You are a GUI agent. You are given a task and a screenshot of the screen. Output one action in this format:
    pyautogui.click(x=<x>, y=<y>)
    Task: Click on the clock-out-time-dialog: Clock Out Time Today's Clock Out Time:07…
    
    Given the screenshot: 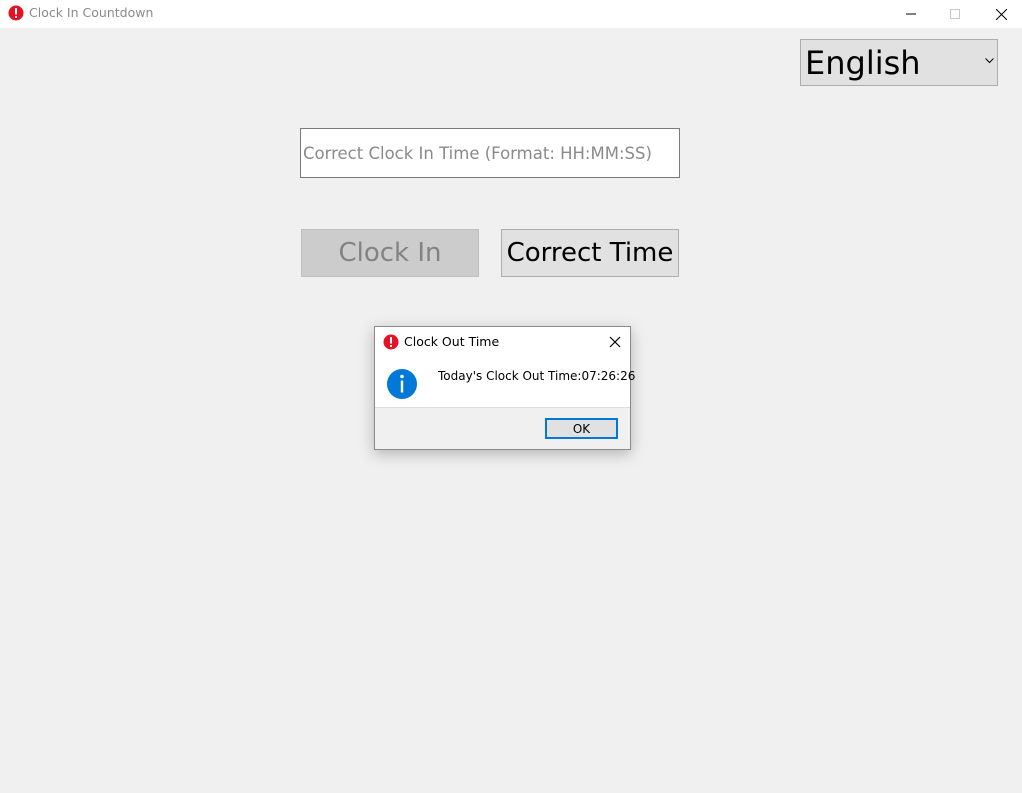 What is the action you would take?
    pyautogui.click(x=504, y=388)
    